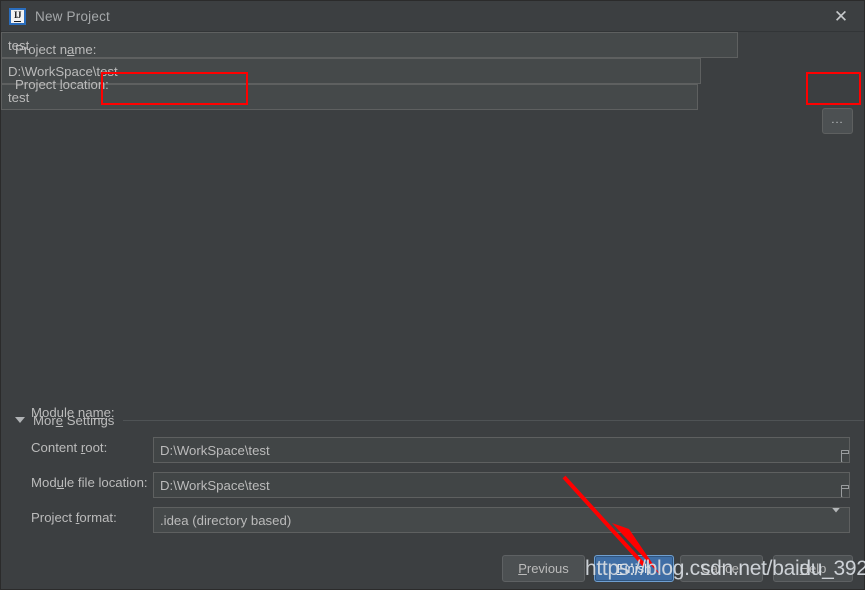  What do you see at coordinates (72, 16) in the screenshot?
I see `window-title: New Project` at bounding box center [72, 16].